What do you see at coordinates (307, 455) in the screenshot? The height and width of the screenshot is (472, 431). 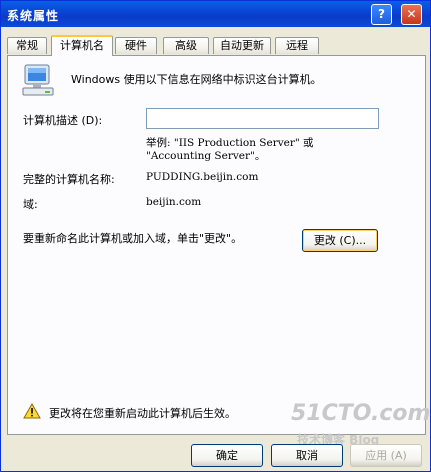 I see `cancel-button: 取消` at bounding box center [307, 455].